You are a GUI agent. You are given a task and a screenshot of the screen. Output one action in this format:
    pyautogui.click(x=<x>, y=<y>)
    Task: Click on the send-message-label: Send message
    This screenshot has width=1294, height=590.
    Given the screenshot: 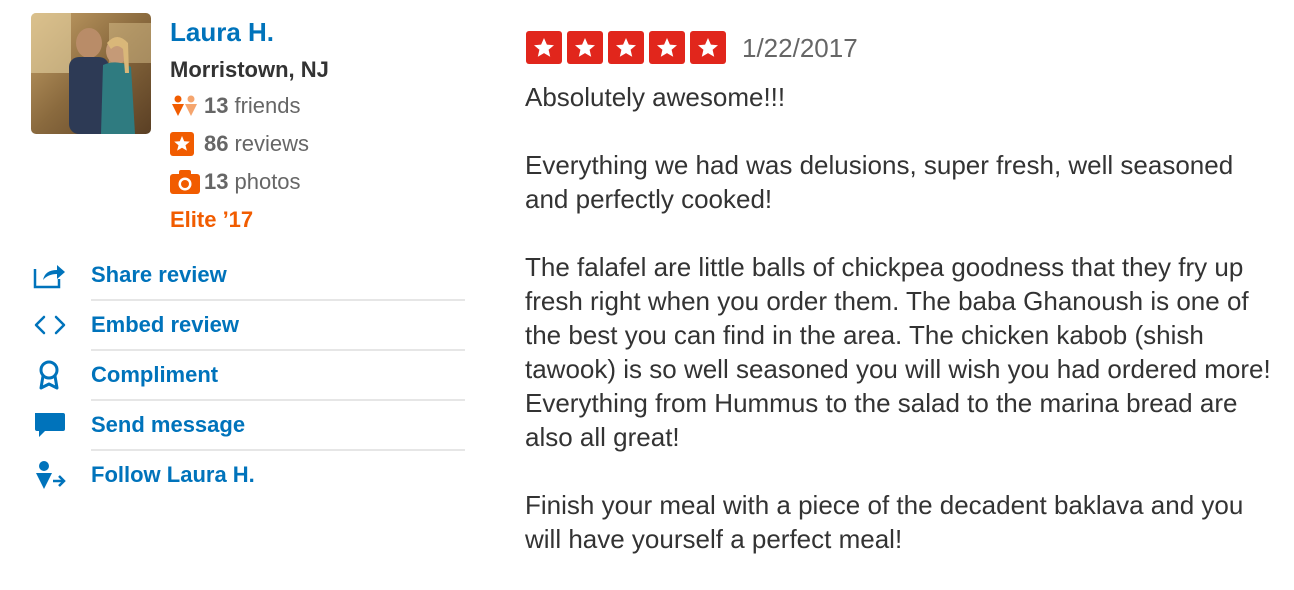 What is the action you would take?
    pyautogui.click(x=168, y=424)
    